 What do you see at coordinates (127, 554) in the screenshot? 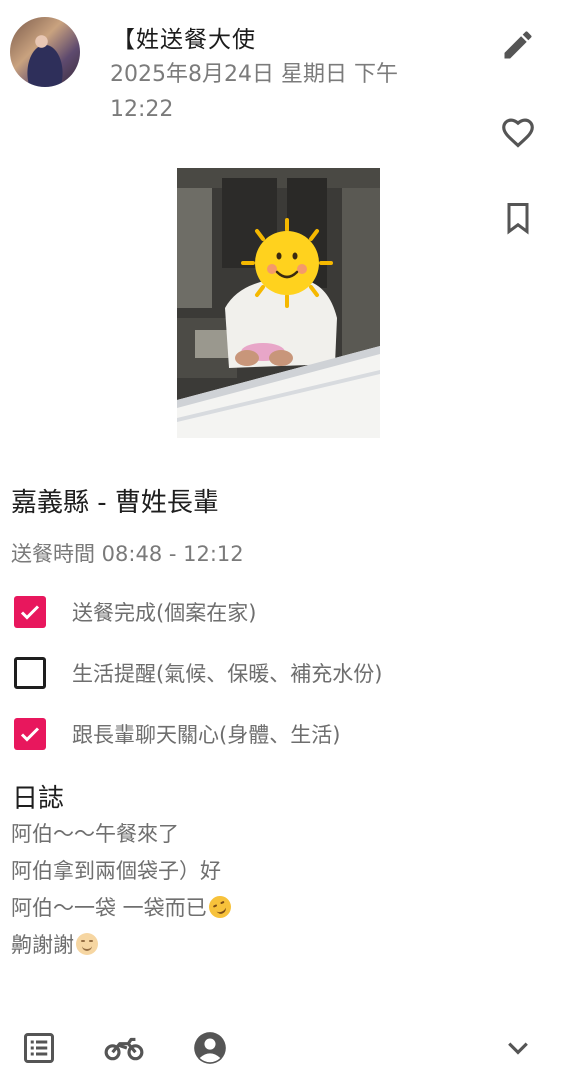
I see `delivery-time: 送餐時間 08:48 - 12:12` at bounding box center [127, 554].